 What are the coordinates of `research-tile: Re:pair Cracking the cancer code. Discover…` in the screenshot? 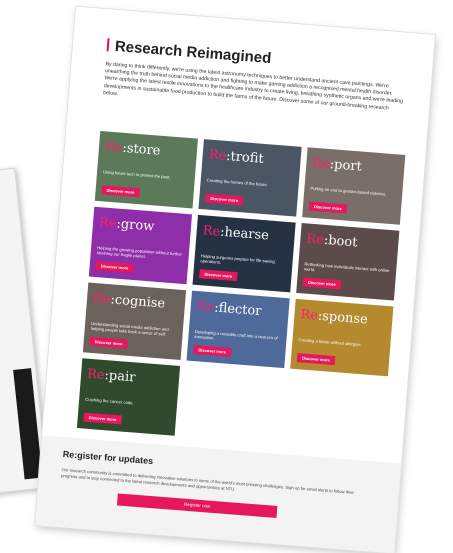 It's located at (128, 397).